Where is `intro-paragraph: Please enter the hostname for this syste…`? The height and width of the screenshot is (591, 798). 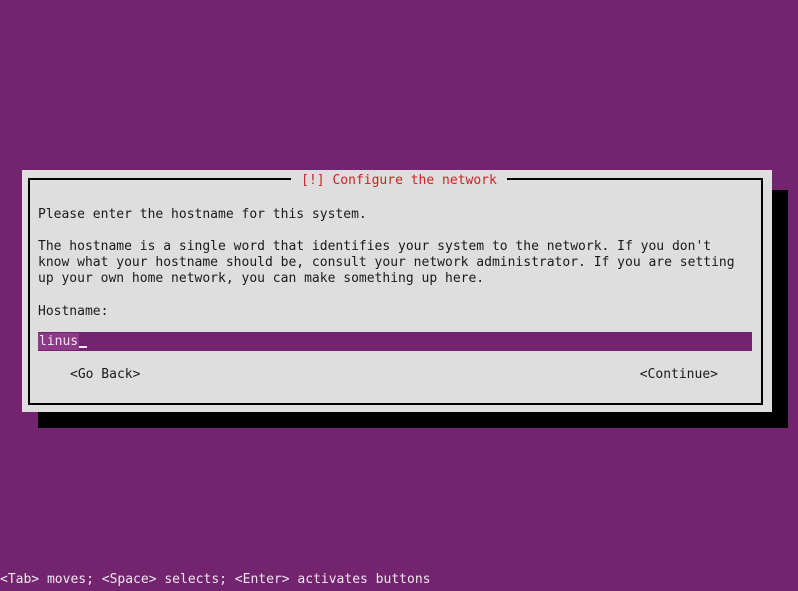
intro-paragraph: Please enter the hostname for this syste… is located at coordinates (396, 215).